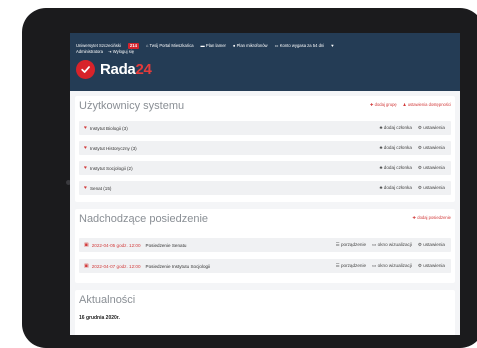  Describe the element at coordinates (265, 312) in the screenshot. I see `news-panel: Aktualności 16 grudnia 2020r.` at that location.